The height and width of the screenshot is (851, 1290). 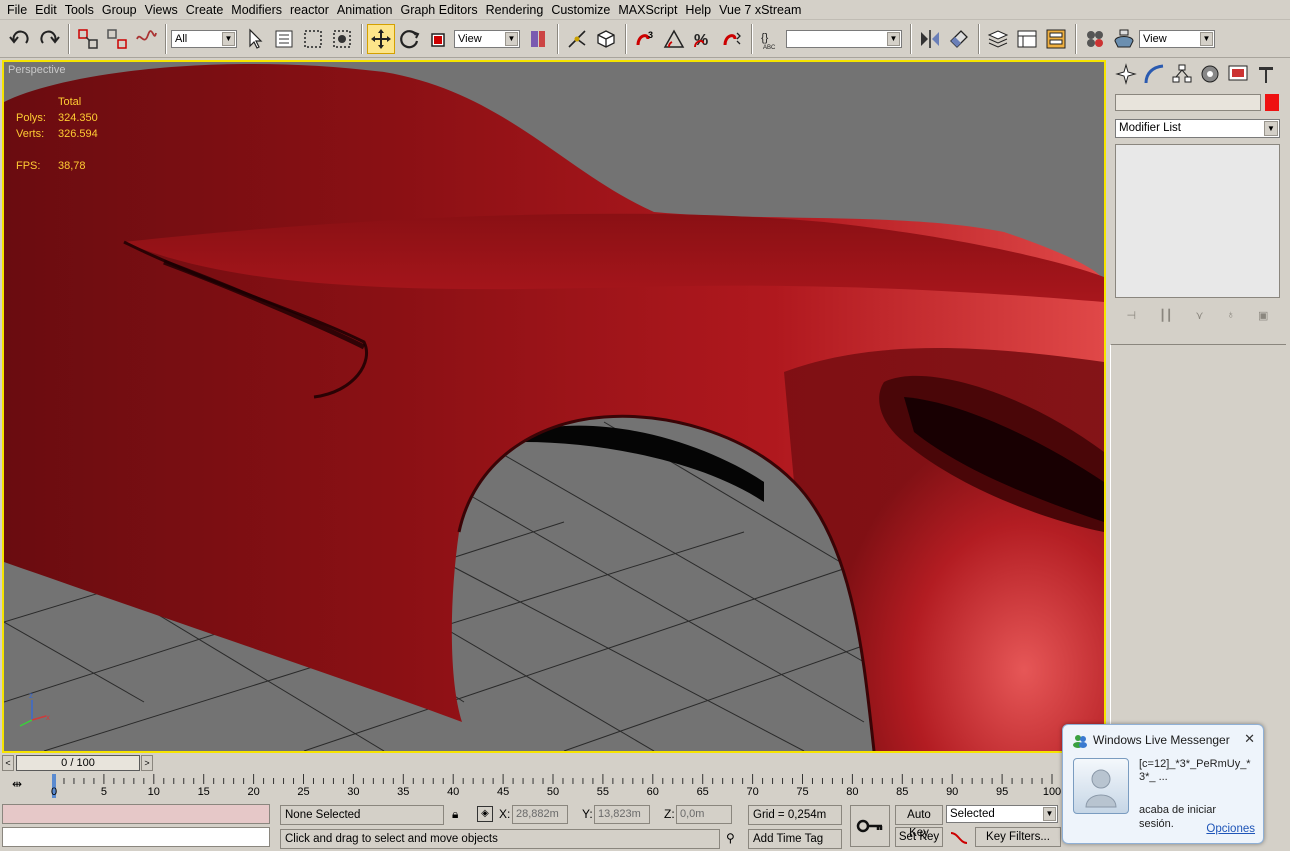 What do you see at coordinates (703, 39) in the screenshot?
I see `percent-snap-icon: %` at bounding box center [703, 39].